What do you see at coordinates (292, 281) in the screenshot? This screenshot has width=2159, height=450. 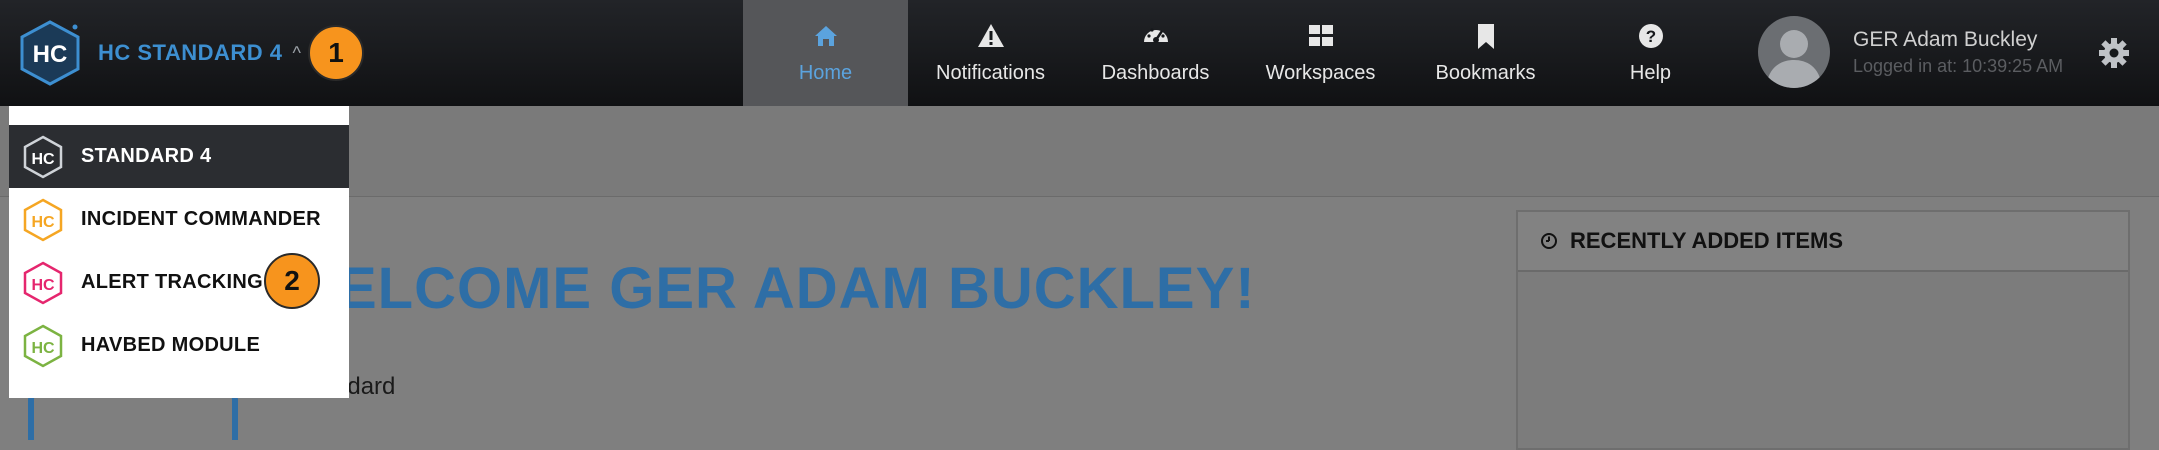 I see `callout-badge-2: 2` at bounding box center [292, 281].